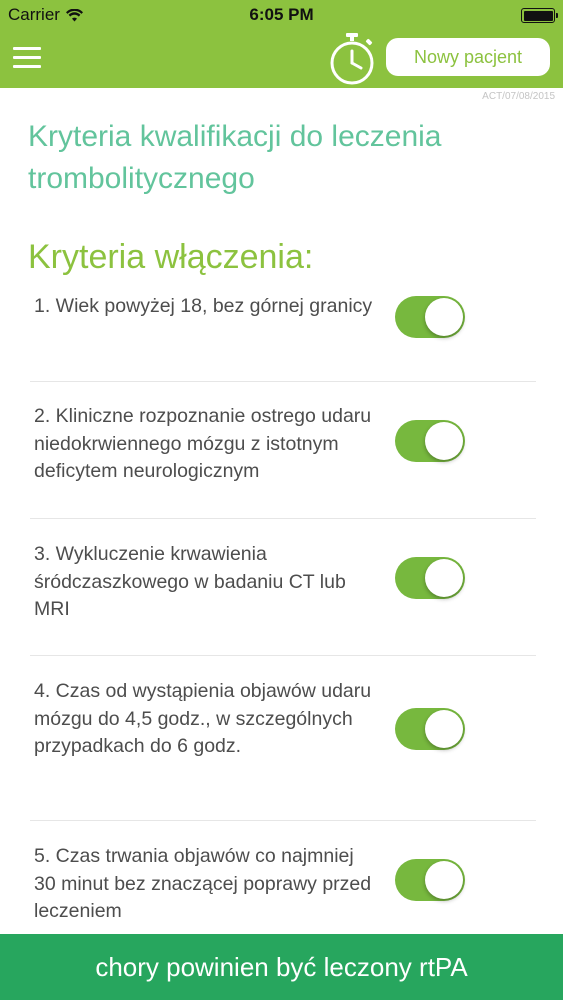  I want to click on version-label: ACT/07/08/2015, so click(518, 96).